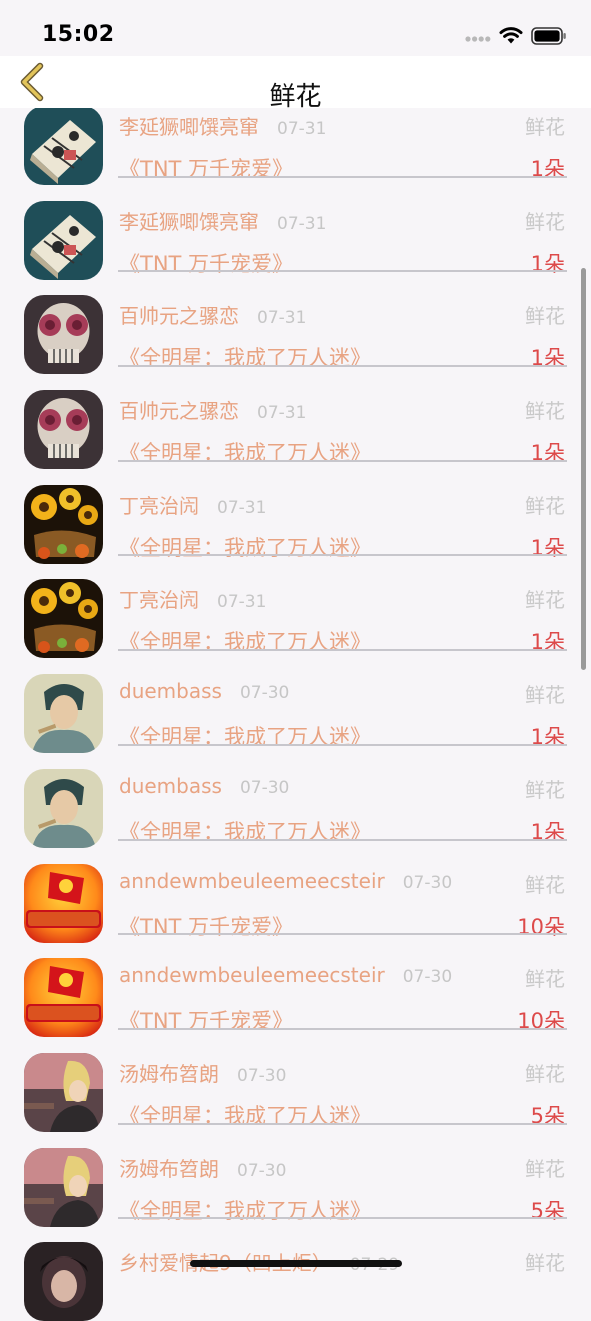  What do you see at coordinates (78, 34) in the screenshot?
I see `status-time: 15:02` at bounding box center [78, 34].